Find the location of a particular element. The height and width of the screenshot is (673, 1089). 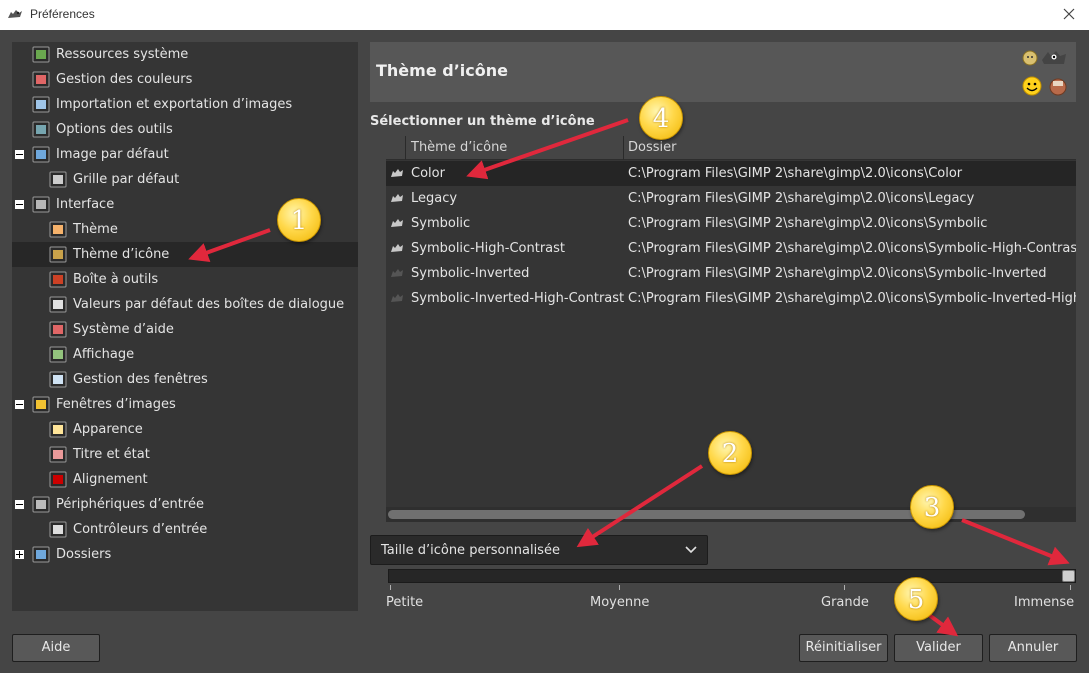

sidebar-item-image-import-export: Importation et exportation d’images is located at coordinates (185, 104).